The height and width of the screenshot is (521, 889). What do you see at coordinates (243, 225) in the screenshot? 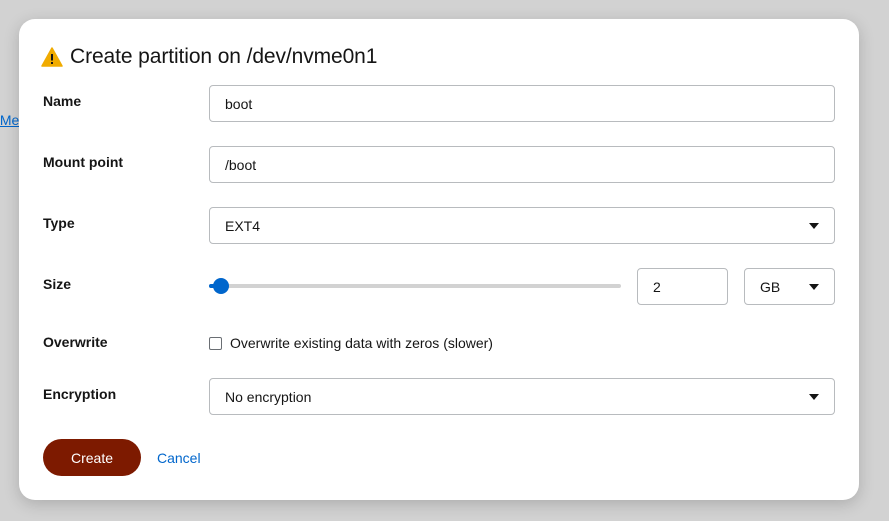
I see `type-select-value: EXT4` at bounding box center [243, 225].